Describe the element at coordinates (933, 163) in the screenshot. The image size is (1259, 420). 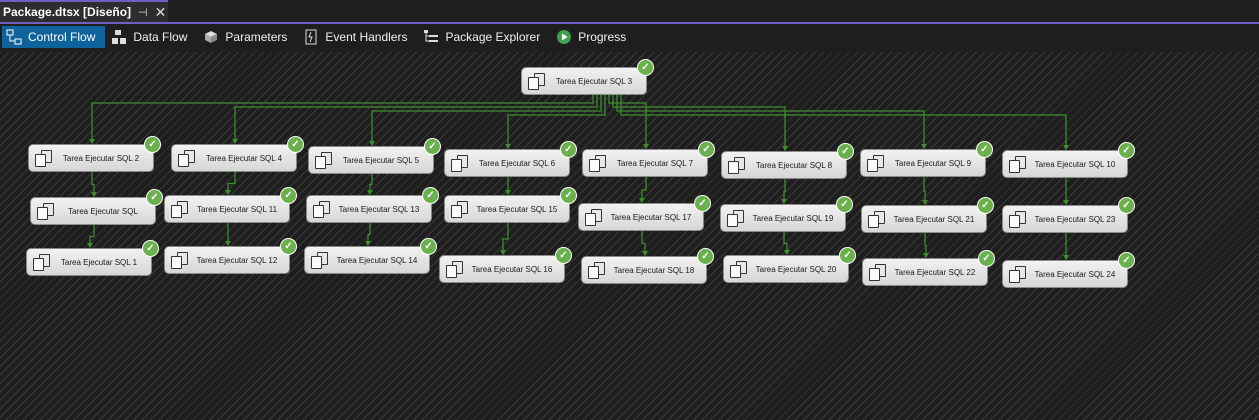
I see `task-label: Tarea Ejecutar SQL 9` at that location.